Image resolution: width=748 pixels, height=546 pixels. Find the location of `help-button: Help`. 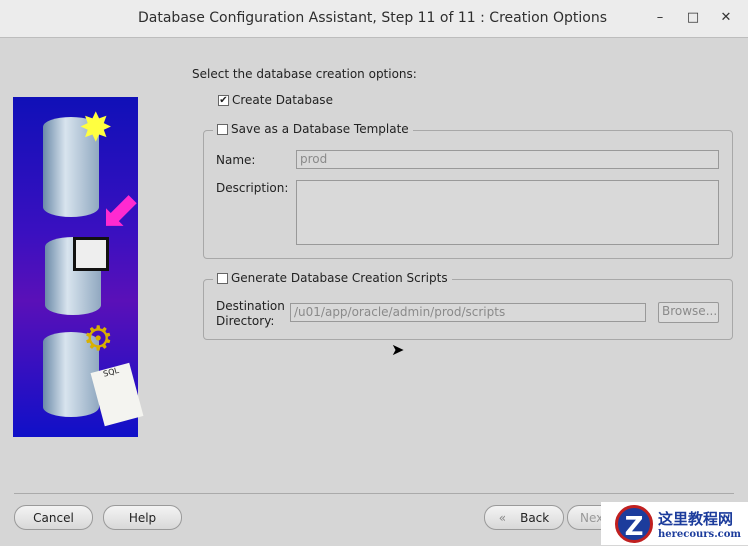

help-button: Help is located at coordinates (142, 517).